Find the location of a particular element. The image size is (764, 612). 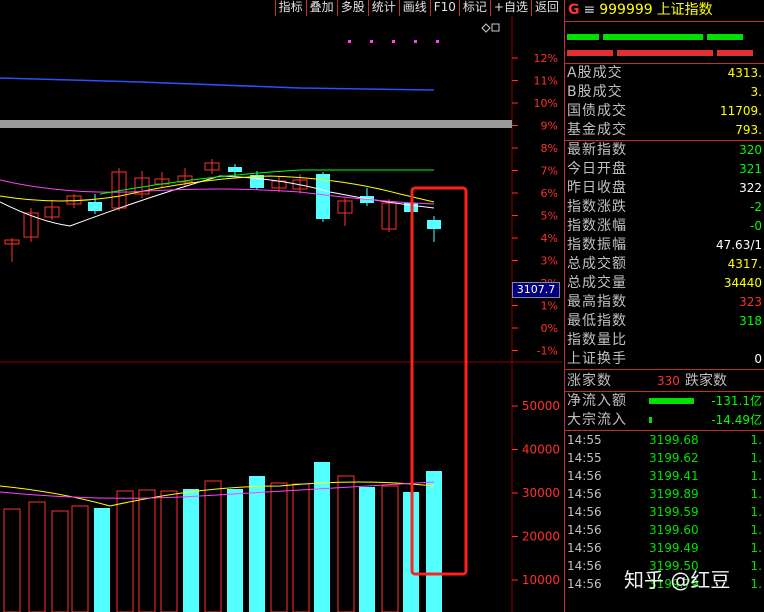

stat-label: 昨日收盘 is located at coordinates (597, 188).